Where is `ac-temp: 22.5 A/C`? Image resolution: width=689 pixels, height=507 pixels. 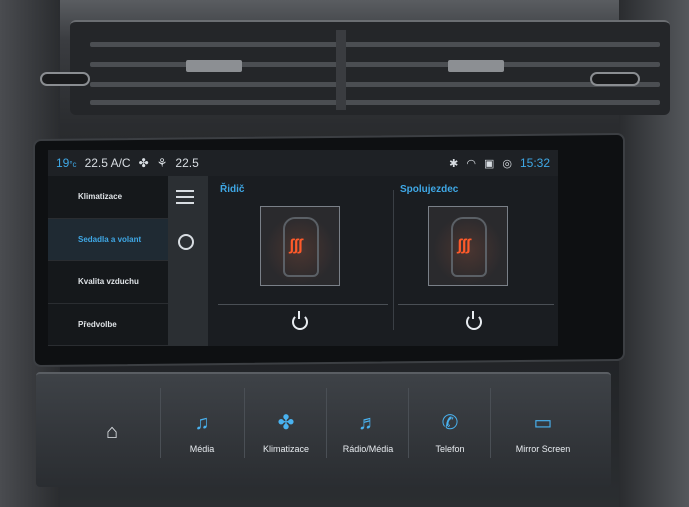 ac-temp: 22.5 A/C is located at coordinates (107, 163).